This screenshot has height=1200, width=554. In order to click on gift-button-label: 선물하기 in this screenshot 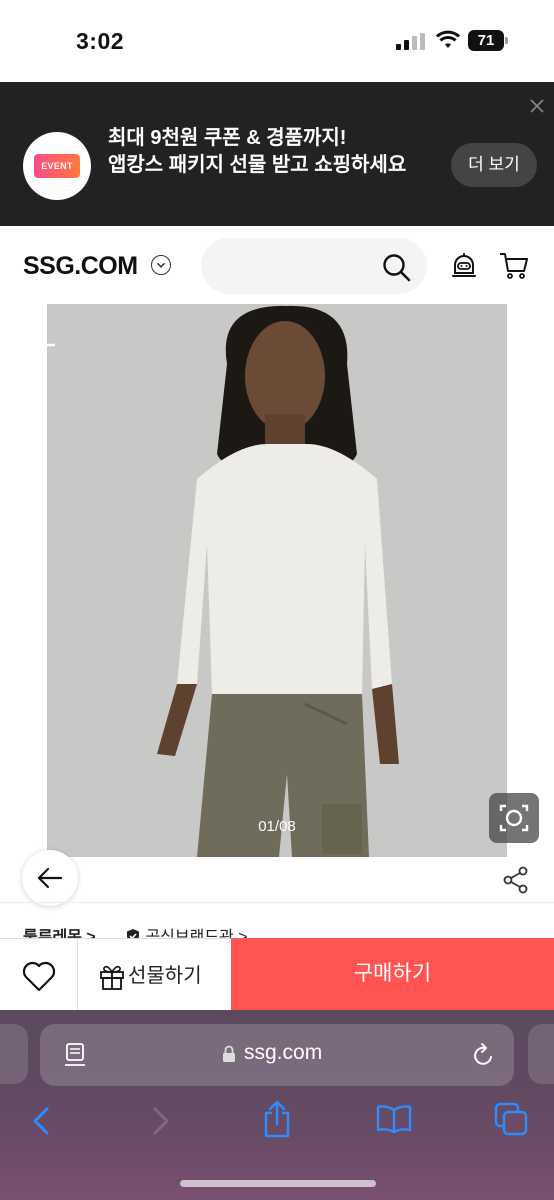, I will do `click(165, 976)`.